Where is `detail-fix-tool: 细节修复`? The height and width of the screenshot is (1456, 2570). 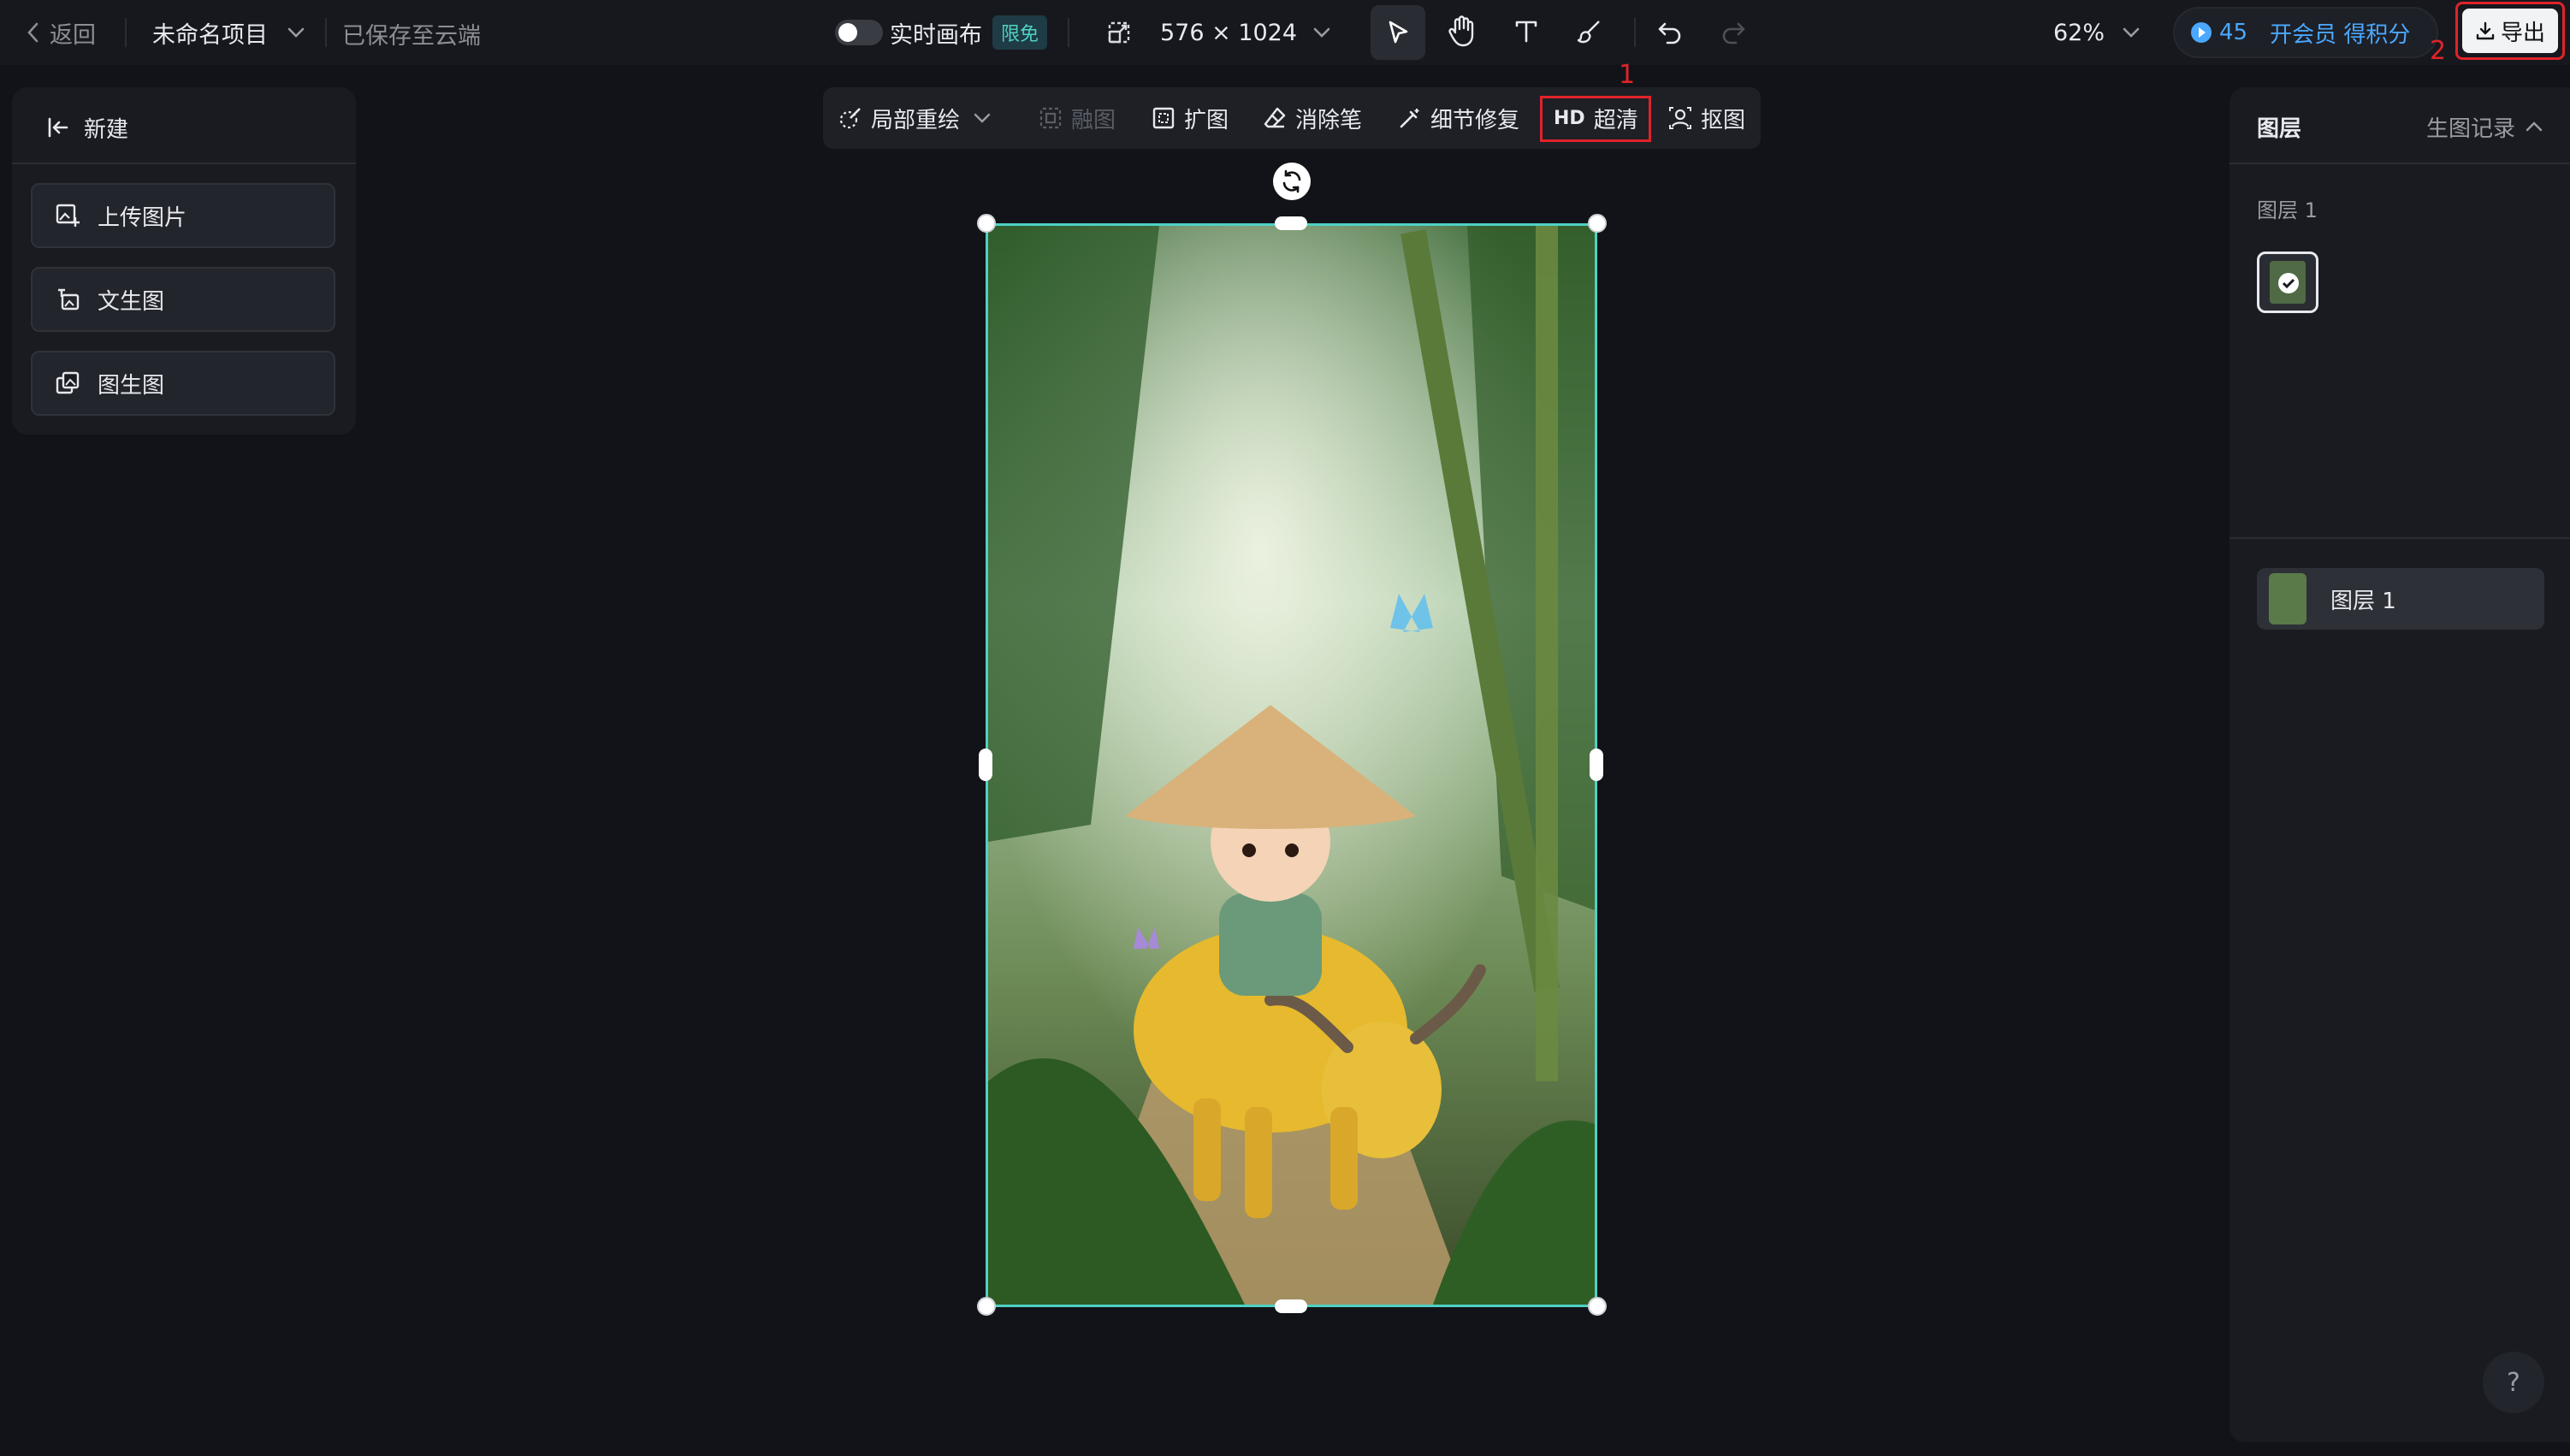 detail-fix-tool: 细节修复 is located at coordinates (1458, 118).